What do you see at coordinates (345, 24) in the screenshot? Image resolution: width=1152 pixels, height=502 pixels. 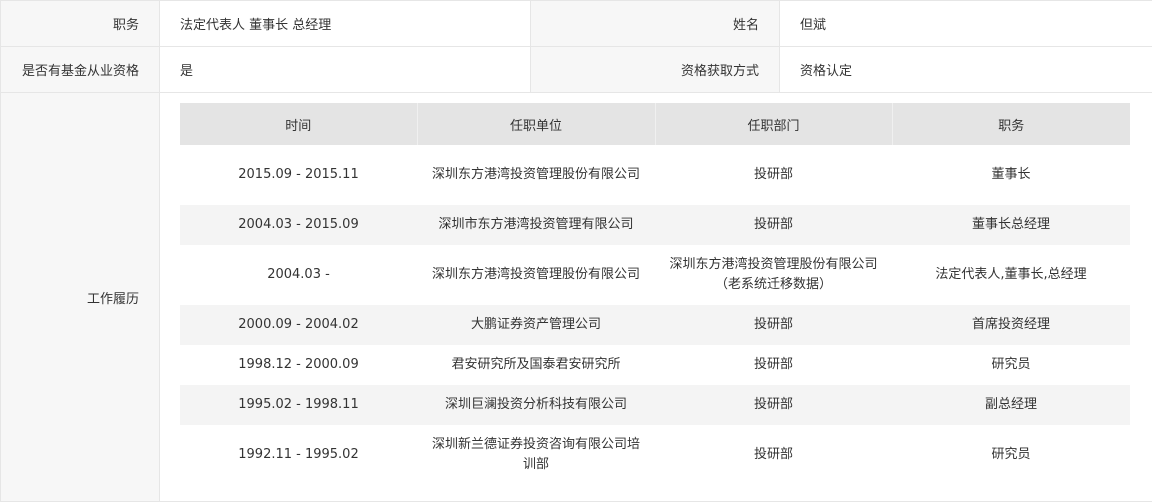 I see `position-value: 法定代表人 董事长 总经理` at bounding box center [345, 24].